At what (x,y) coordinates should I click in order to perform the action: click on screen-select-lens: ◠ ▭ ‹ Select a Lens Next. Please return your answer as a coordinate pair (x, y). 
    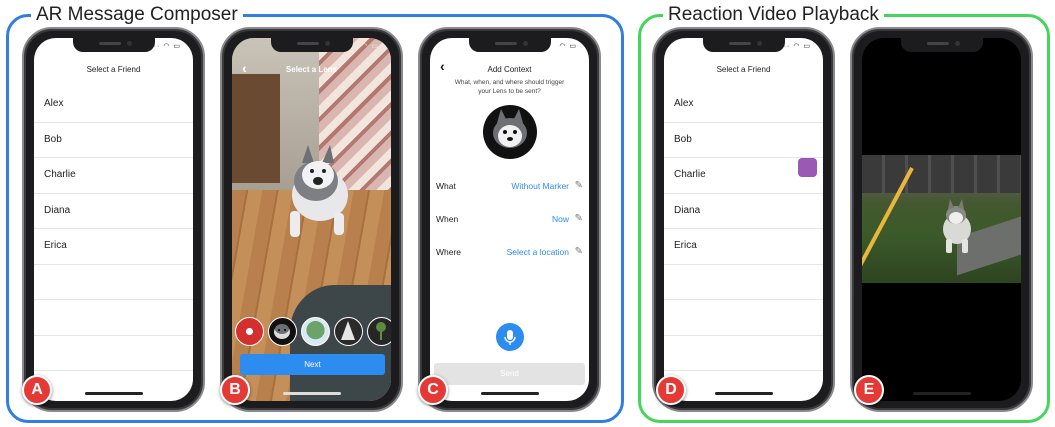
    Looking at the image, I should click on (311, 219).